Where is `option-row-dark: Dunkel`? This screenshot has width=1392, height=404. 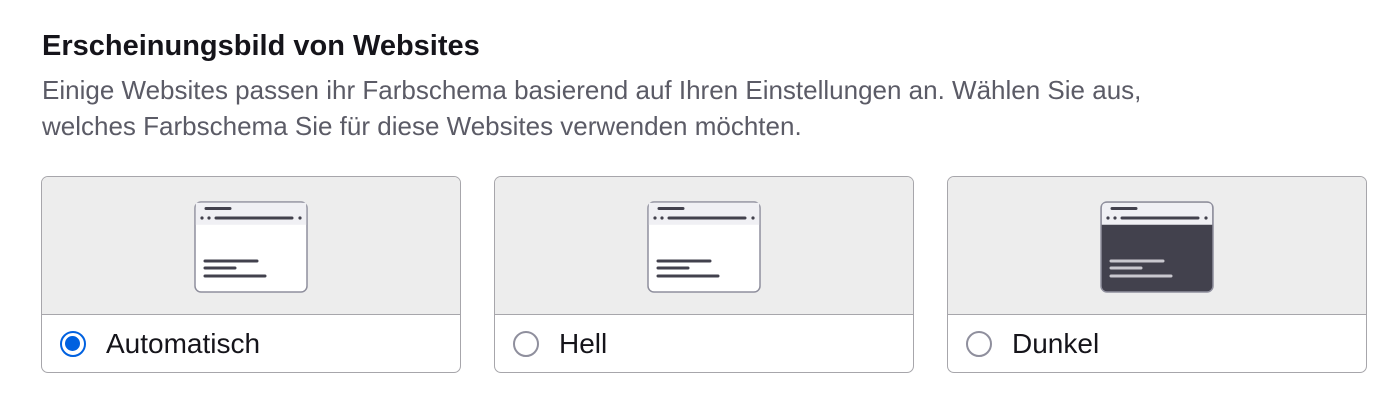 option-row-dark: Dunkel is located at coordinates (1157, 343).